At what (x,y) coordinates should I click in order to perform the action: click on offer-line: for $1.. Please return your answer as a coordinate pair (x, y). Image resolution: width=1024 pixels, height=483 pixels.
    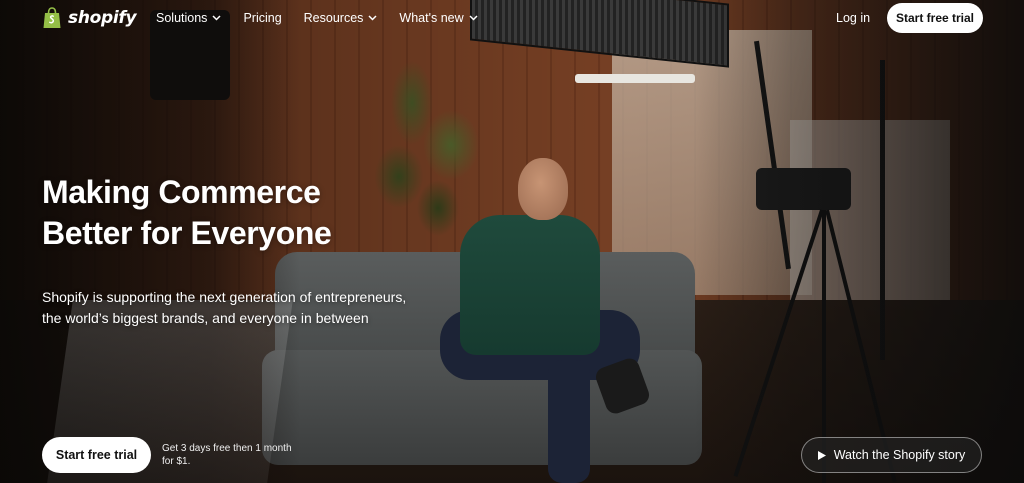
    Looking at the image, I should click on (176, 461).